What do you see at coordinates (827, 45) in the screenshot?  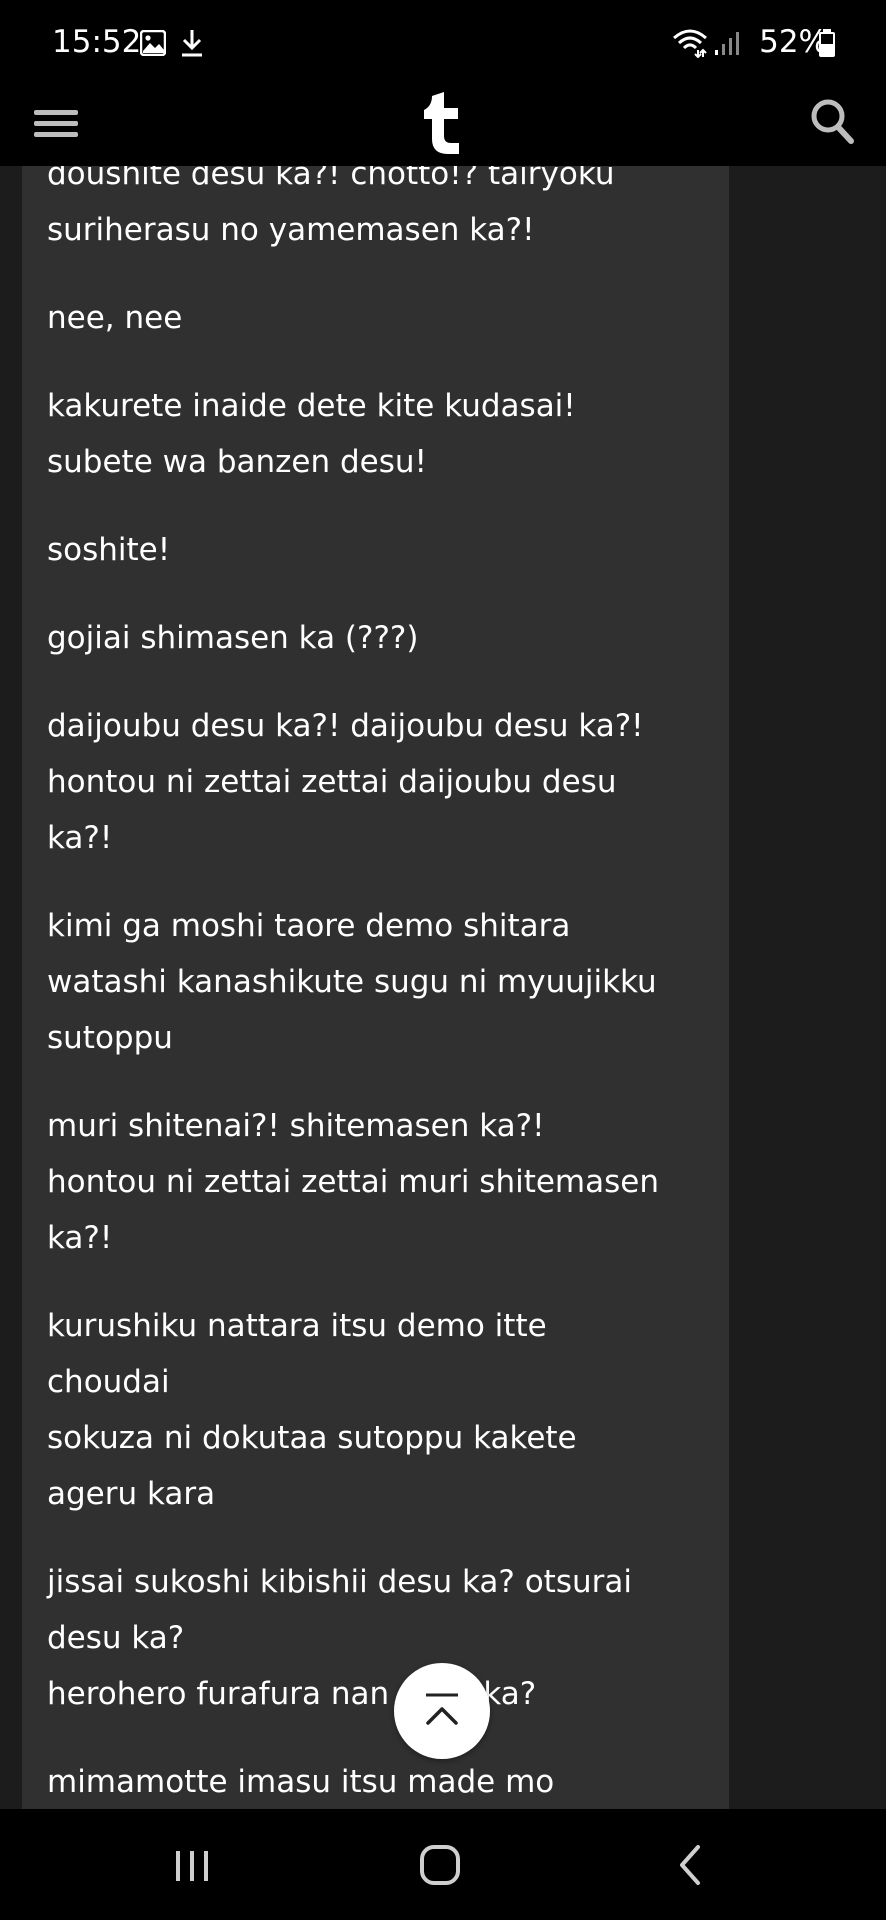 I see `battery-icon` at bounding box center [827, 45].